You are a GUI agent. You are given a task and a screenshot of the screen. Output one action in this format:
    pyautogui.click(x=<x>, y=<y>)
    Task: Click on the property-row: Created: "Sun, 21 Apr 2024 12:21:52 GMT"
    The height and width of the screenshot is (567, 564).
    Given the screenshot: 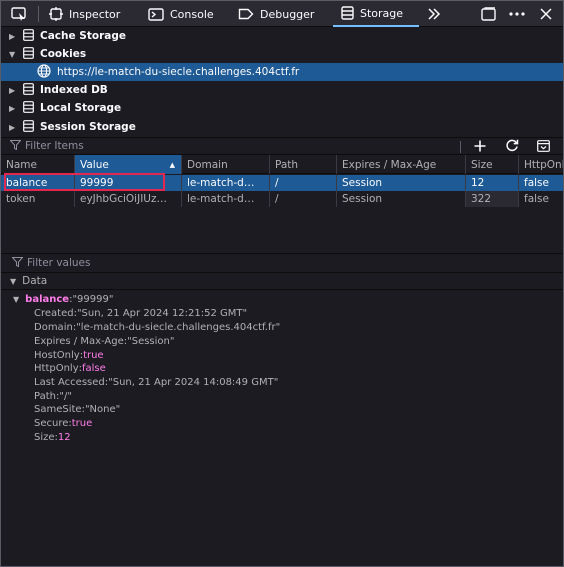 What is the action you would take?
    pyautogui.click(x=140, y=313)
    